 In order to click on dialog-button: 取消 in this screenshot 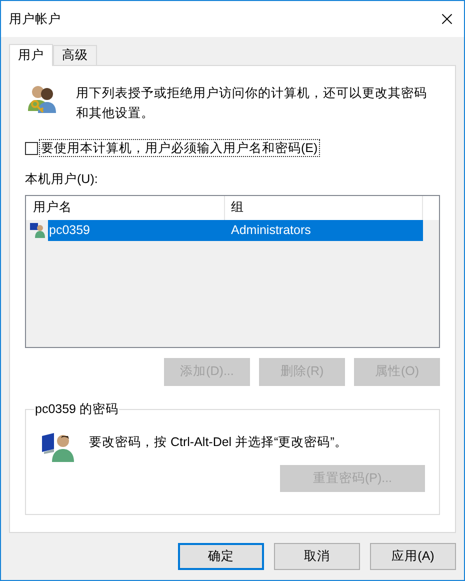, I will do `click(317, 556)`.